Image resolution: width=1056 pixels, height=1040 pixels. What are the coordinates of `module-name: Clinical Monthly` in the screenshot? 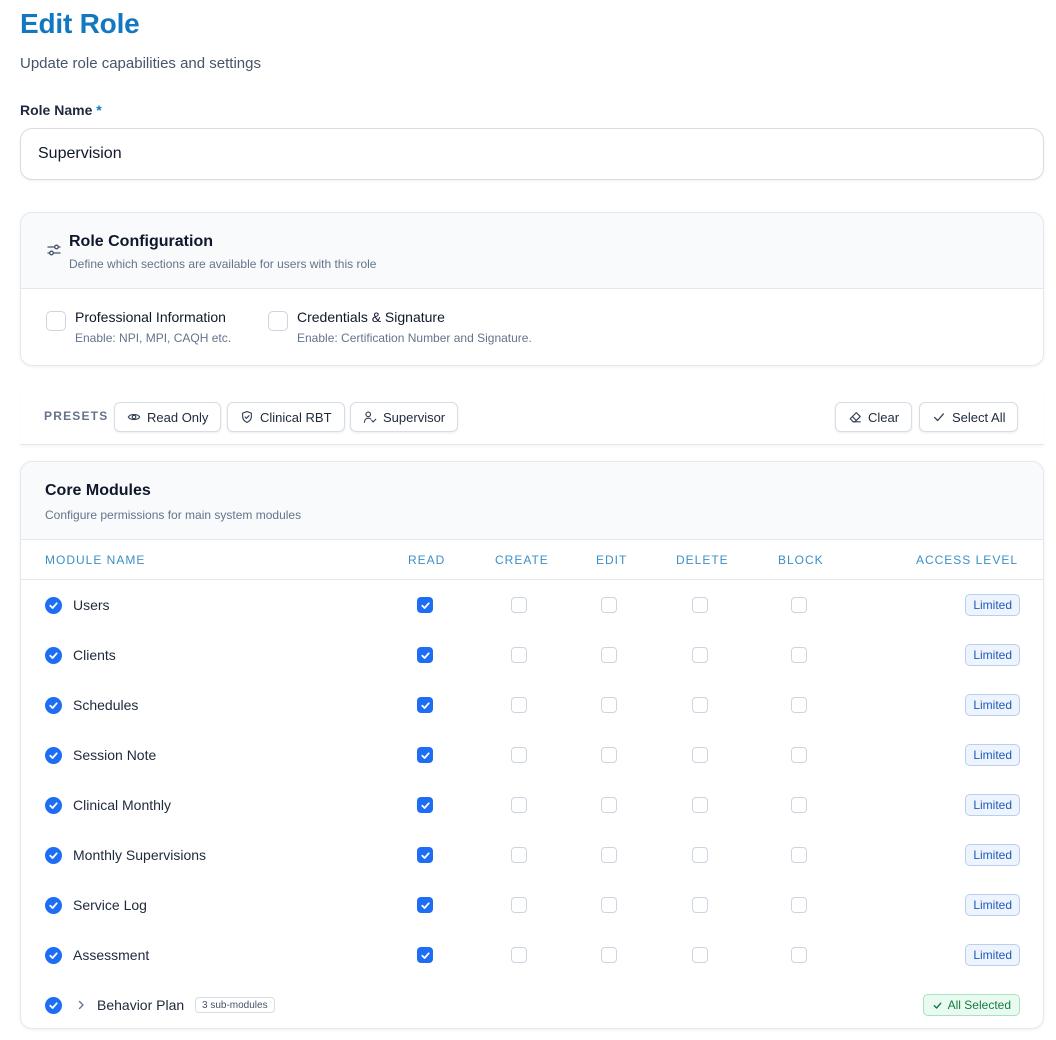 It's located at (122, 805).